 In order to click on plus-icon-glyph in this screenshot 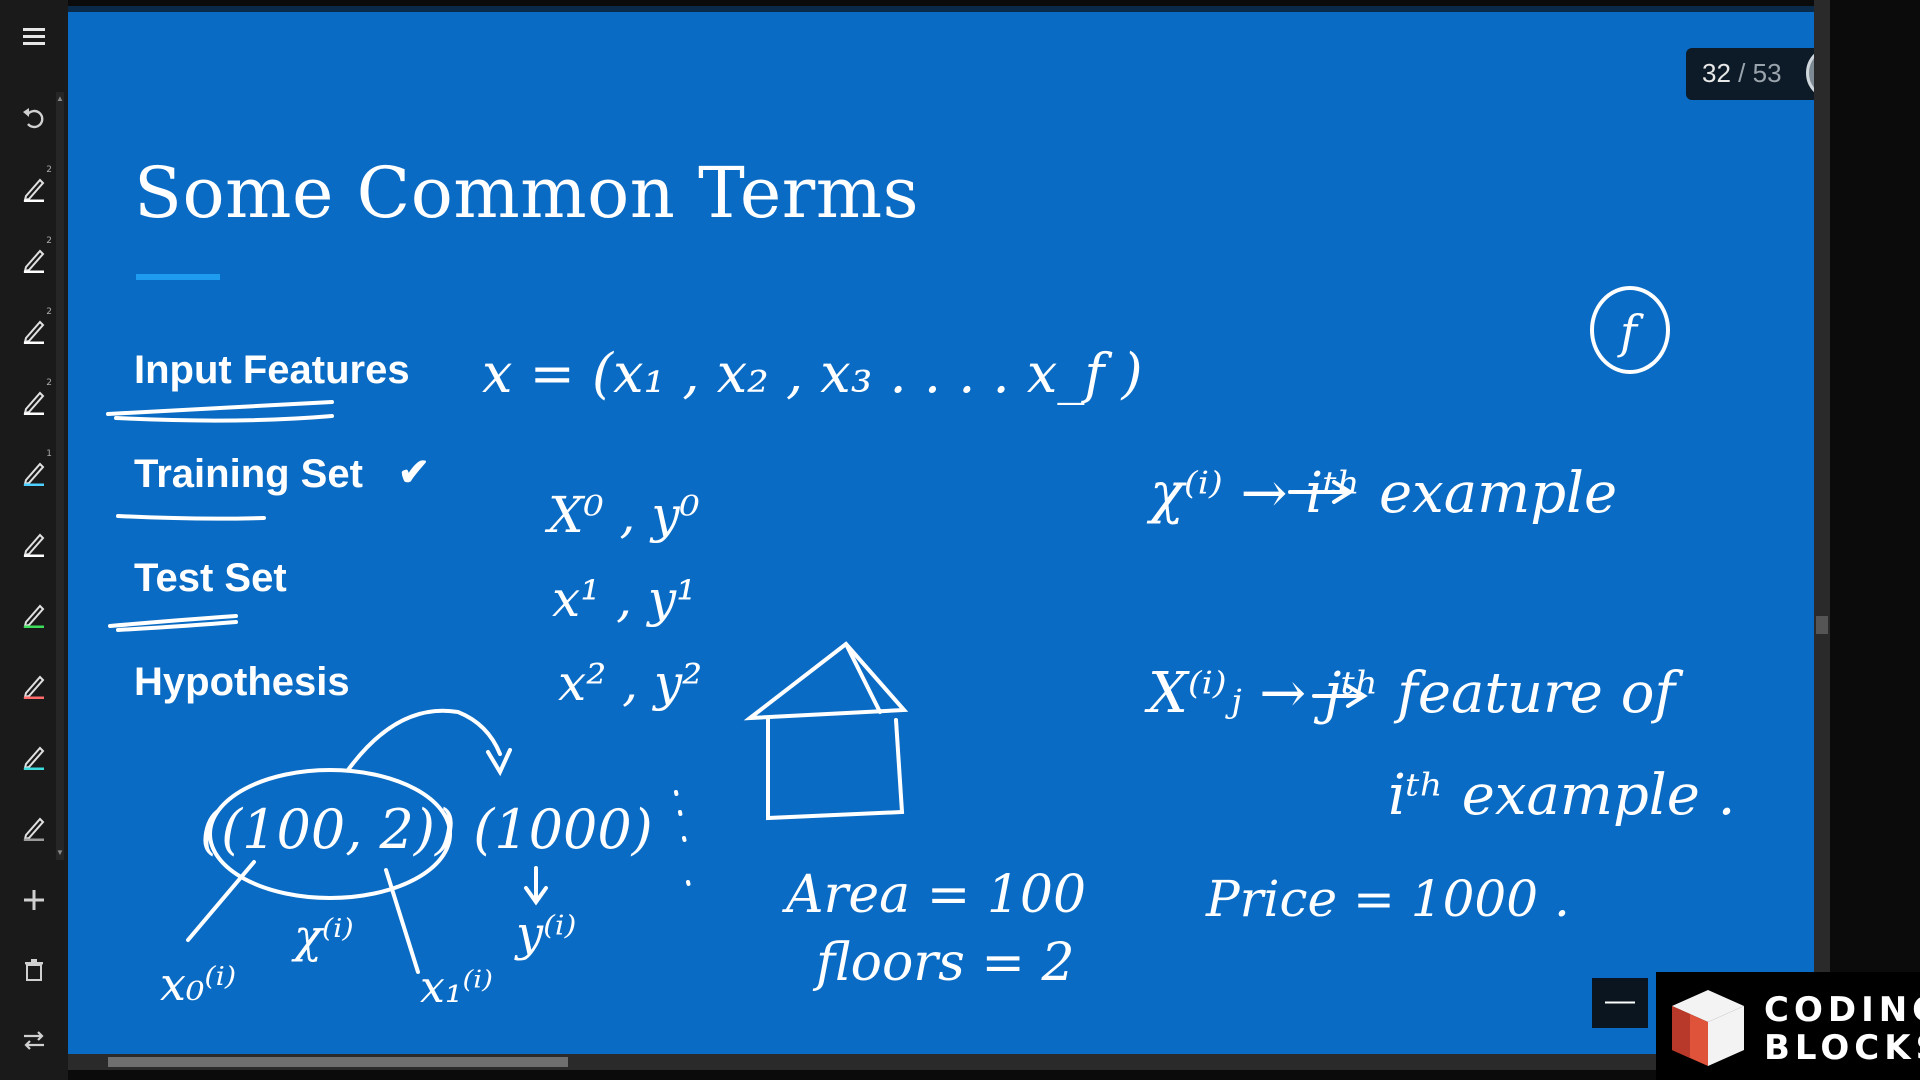, I will do `click(34, 900)`.